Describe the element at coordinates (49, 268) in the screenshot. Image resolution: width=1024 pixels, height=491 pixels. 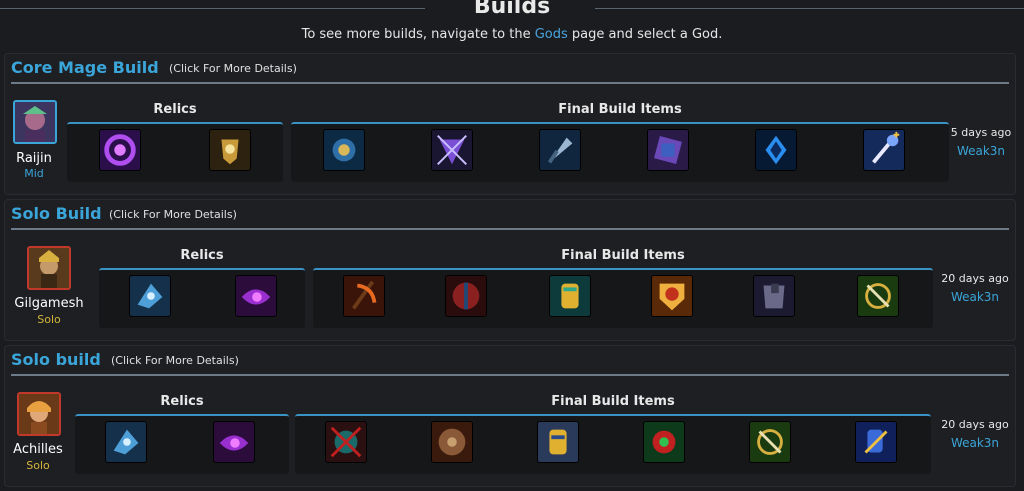
I see `god-portrait-gilgamesh` at that location.